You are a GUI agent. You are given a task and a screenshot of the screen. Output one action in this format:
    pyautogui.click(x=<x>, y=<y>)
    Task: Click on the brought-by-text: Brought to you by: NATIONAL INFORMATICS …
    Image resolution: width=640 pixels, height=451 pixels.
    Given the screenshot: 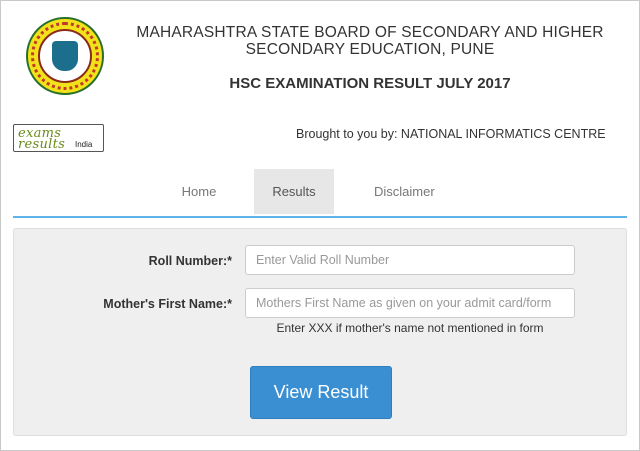 What is the action you would take?
    pyautogui.click(x=451, y=134)
    